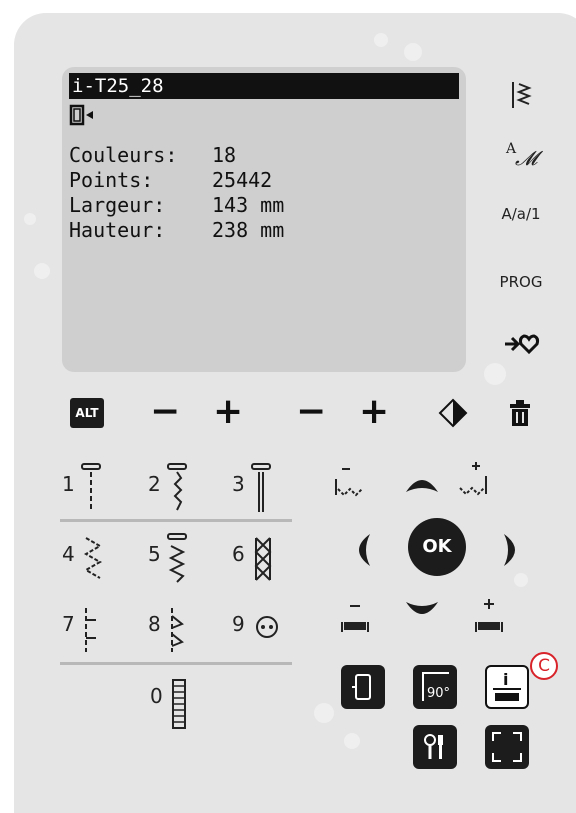 The height and width of the screenshot is (813, 576). I want to click on rotate-90-button: 90°, so click(435, 687).